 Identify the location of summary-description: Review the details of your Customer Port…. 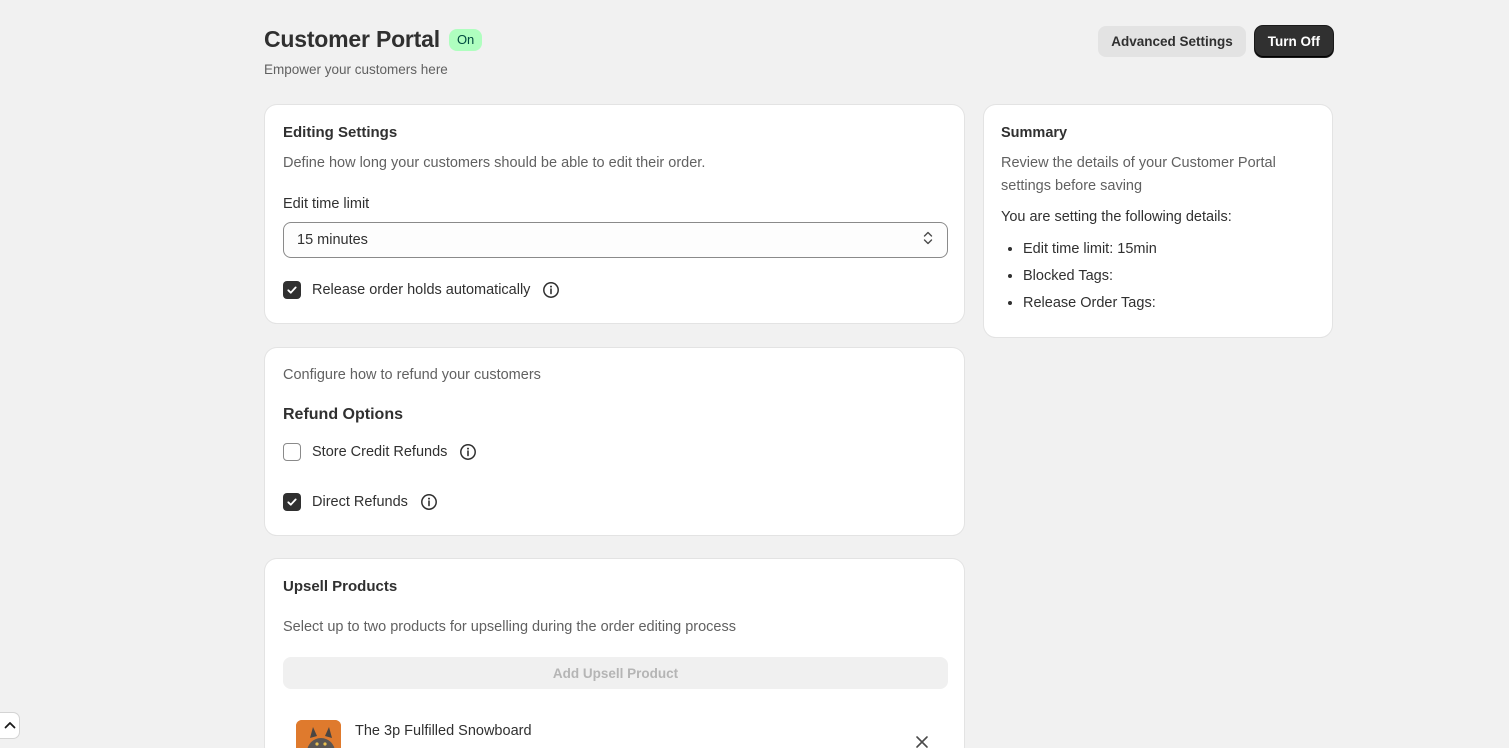
(1138, 174).